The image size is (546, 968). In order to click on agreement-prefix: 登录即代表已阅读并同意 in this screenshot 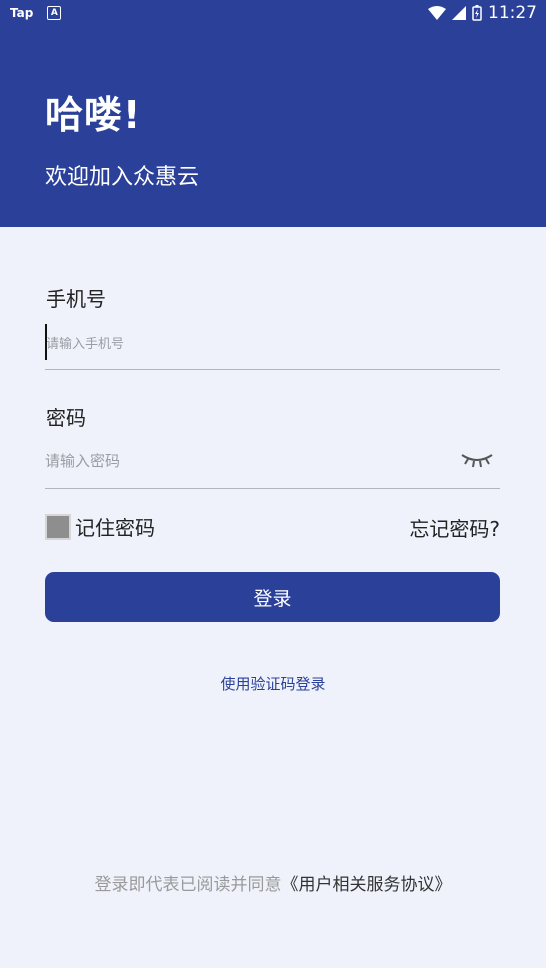, I will do `click(188, 885)`.